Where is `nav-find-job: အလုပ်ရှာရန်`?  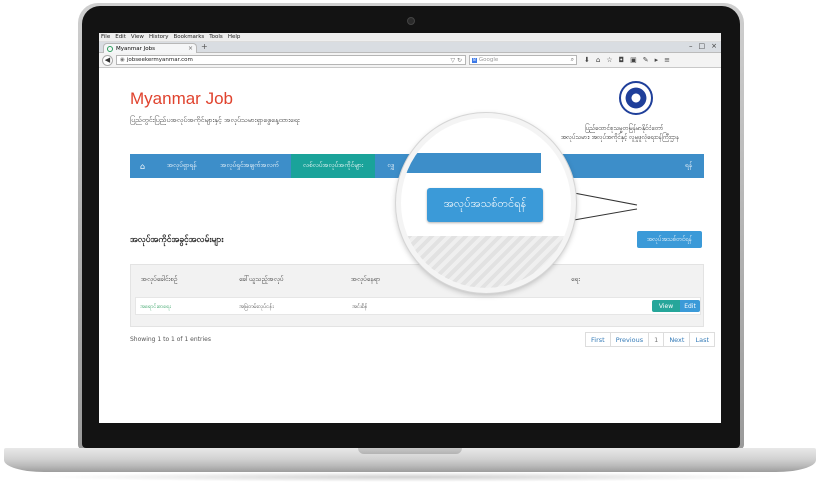 nav-find-job: အလုပ်ရှာရန် is located at coordinates (181, 166).